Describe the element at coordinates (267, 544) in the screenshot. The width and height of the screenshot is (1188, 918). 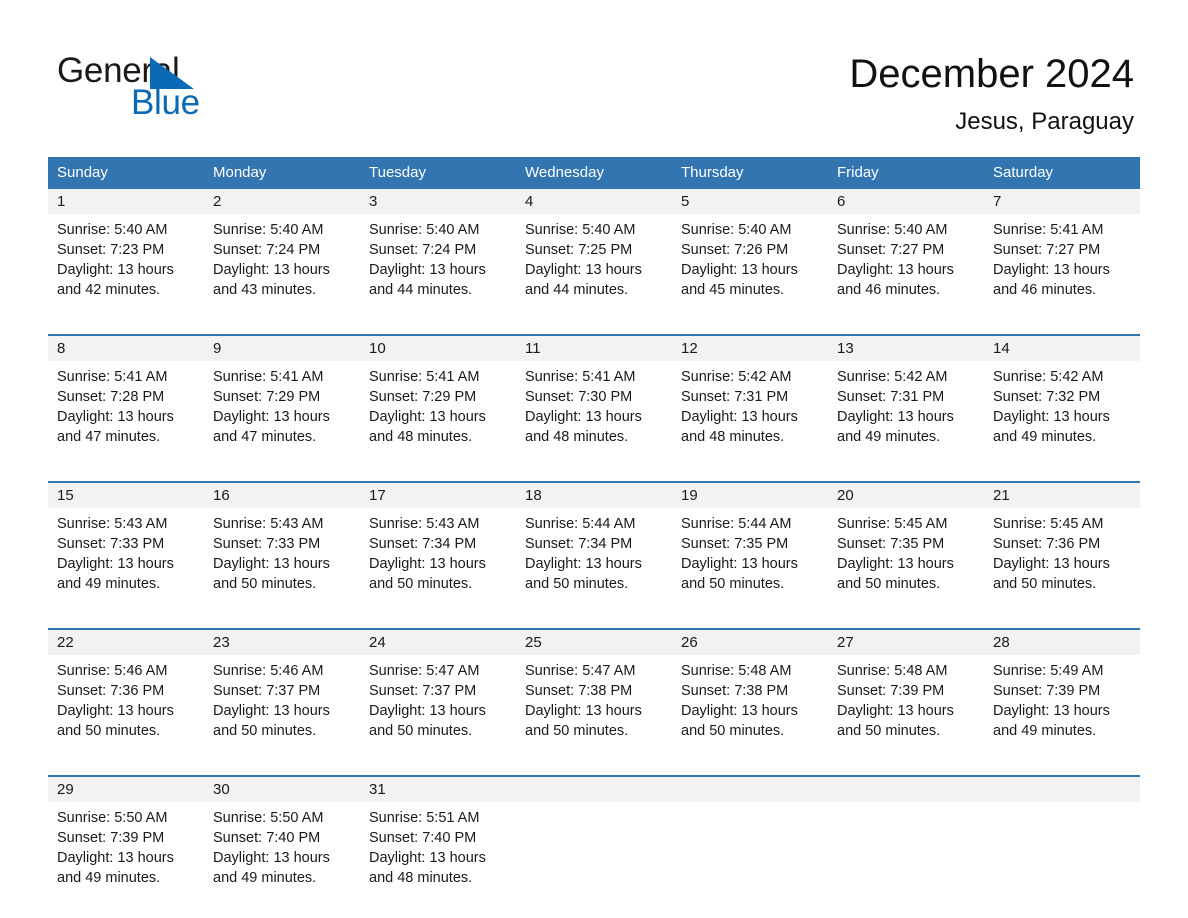
I see `sunset-text: Sunset: 7:33 PM` at that location.